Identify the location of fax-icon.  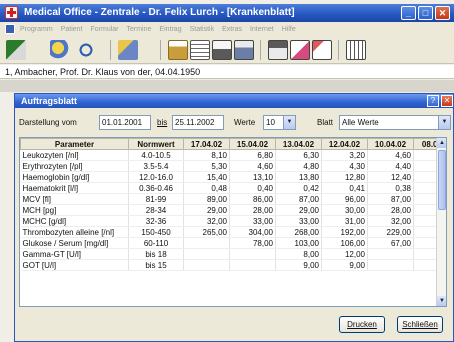
(244, 50).